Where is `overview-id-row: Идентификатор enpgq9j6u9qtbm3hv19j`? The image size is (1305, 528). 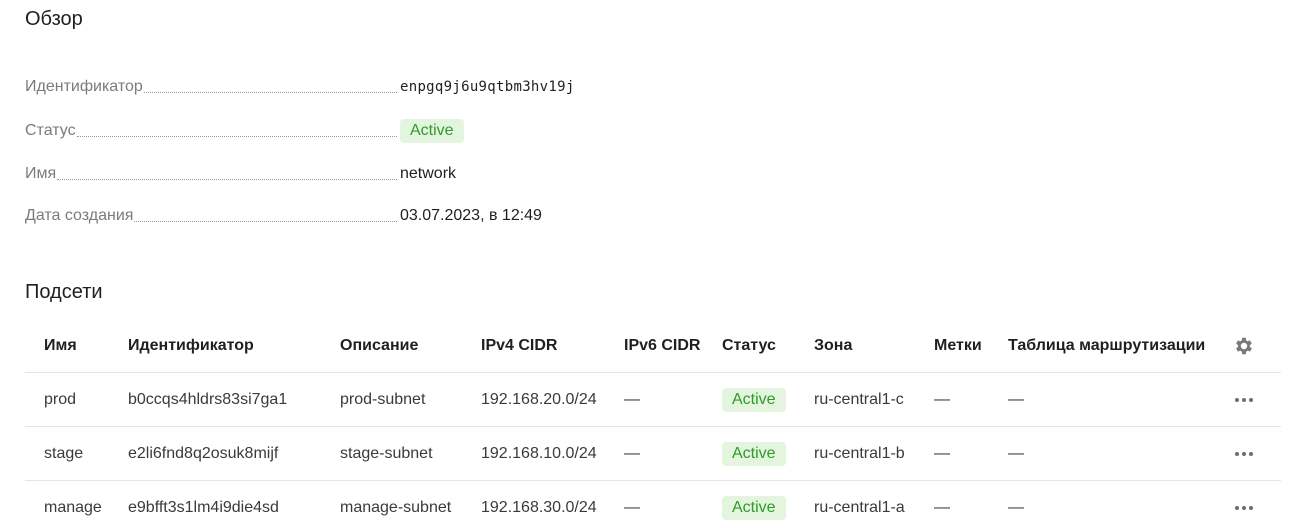 overview-id-row: Идентификатор enpgq9j6u9qtbm3hv19j is located at coordinates (375, 85).